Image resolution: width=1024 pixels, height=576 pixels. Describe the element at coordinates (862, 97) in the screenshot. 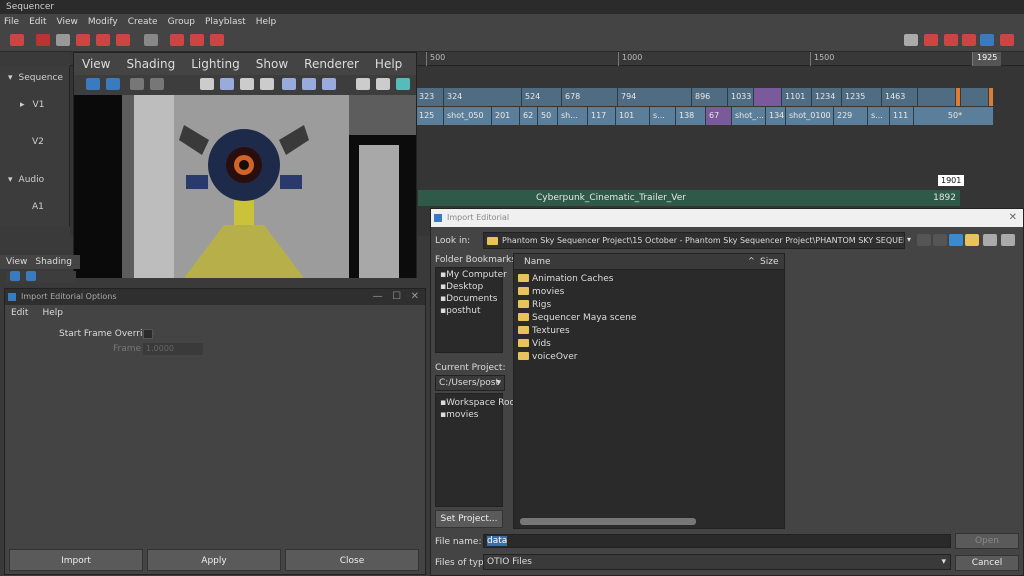

I see `shot-start: 1235` at that location.